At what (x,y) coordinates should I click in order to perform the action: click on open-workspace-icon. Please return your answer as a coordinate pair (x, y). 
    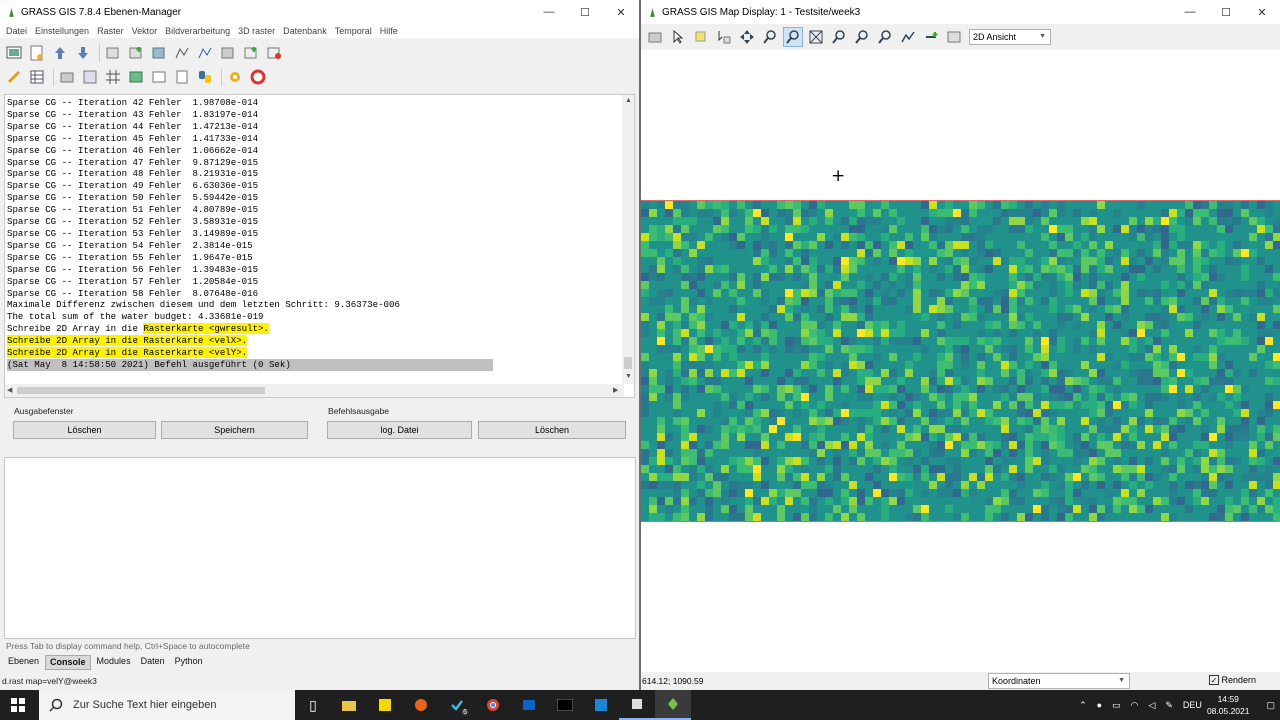
    Looking at the image, I should click on (60, 53).